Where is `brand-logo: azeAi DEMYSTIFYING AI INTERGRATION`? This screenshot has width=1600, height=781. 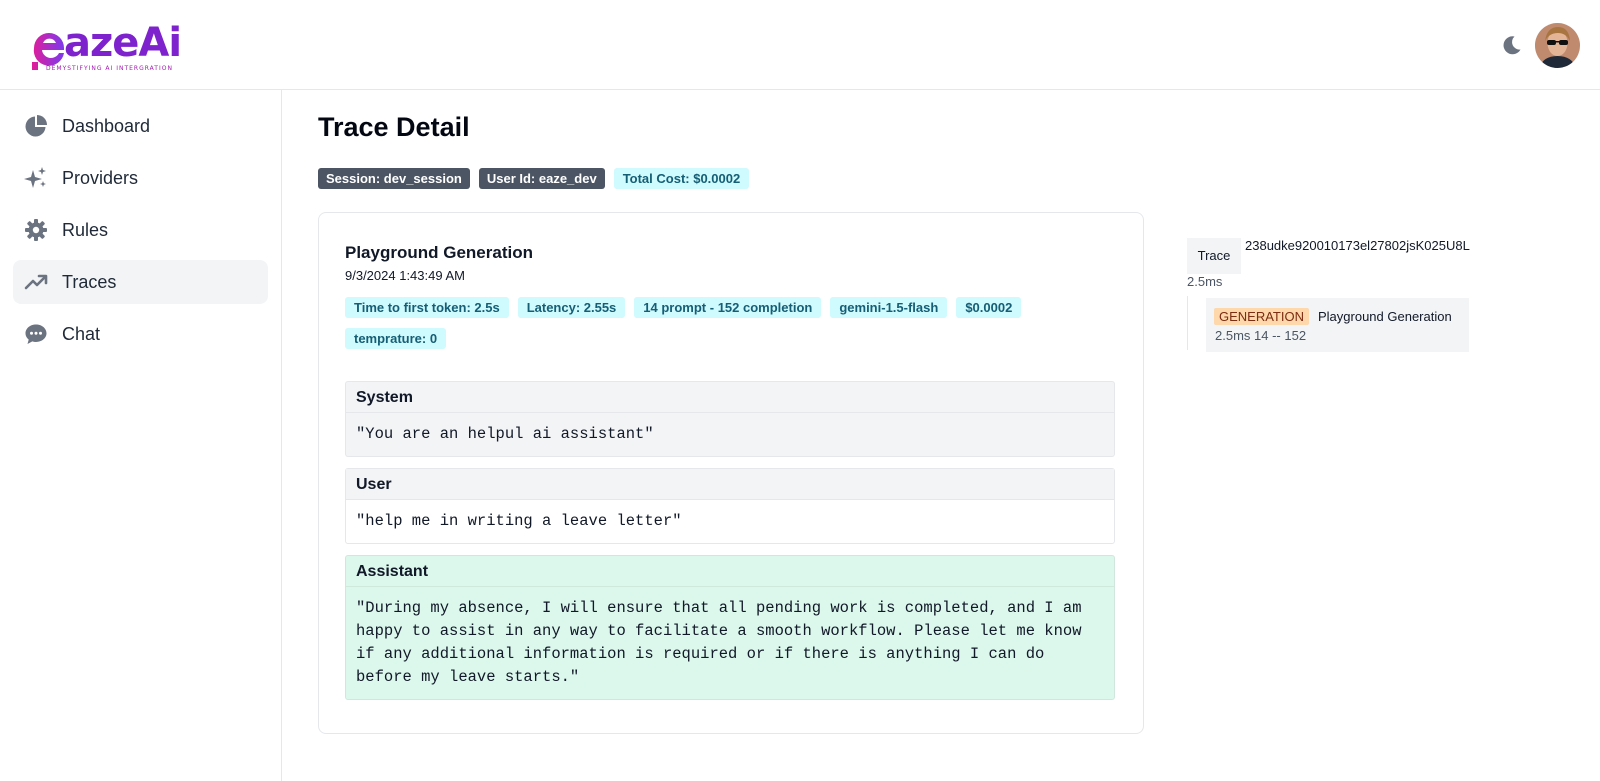
brand-logo: azeAi DEMYSTIFYING AI INTERGRATION is located at coordinates (110, 45).